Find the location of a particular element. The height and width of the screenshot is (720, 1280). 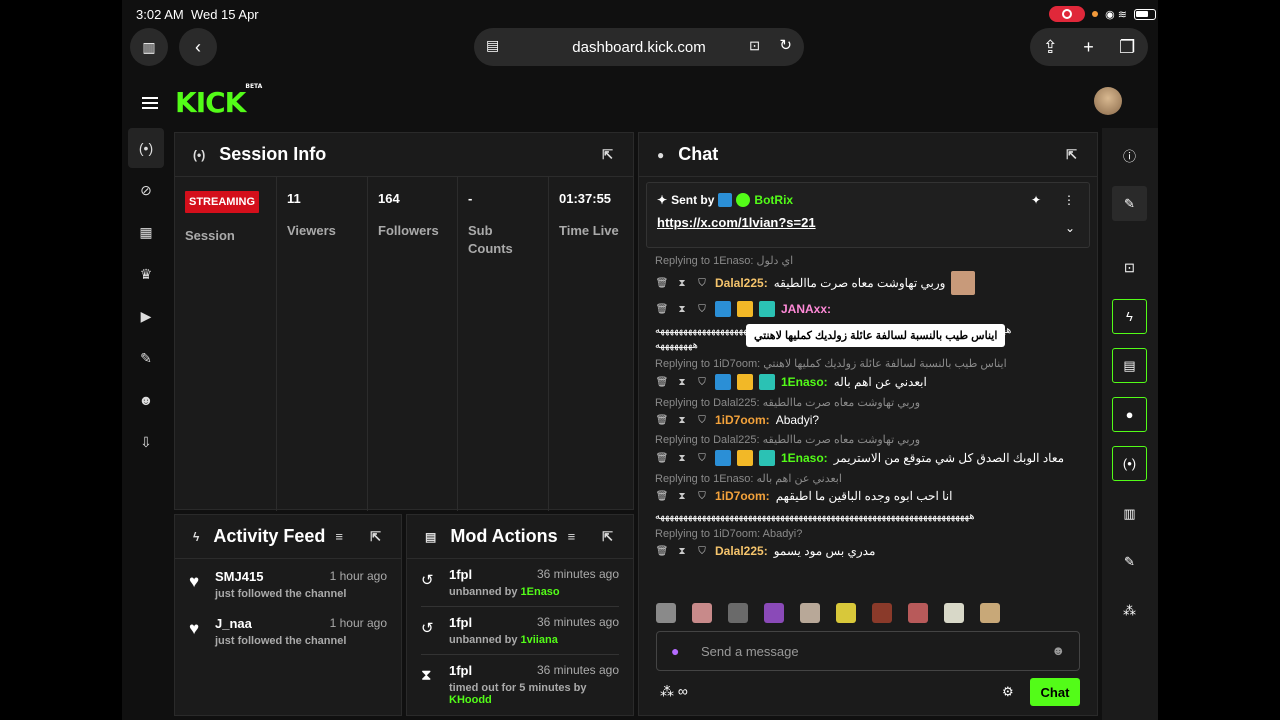

upload-icon: ⇩ is located at coordinates (146, 442).